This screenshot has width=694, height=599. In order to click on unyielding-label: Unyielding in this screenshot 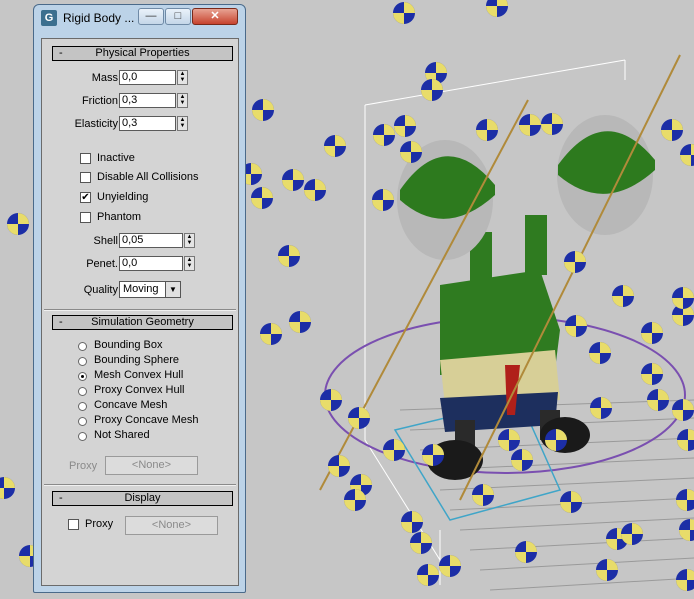, I will do `click(123, 197)`.